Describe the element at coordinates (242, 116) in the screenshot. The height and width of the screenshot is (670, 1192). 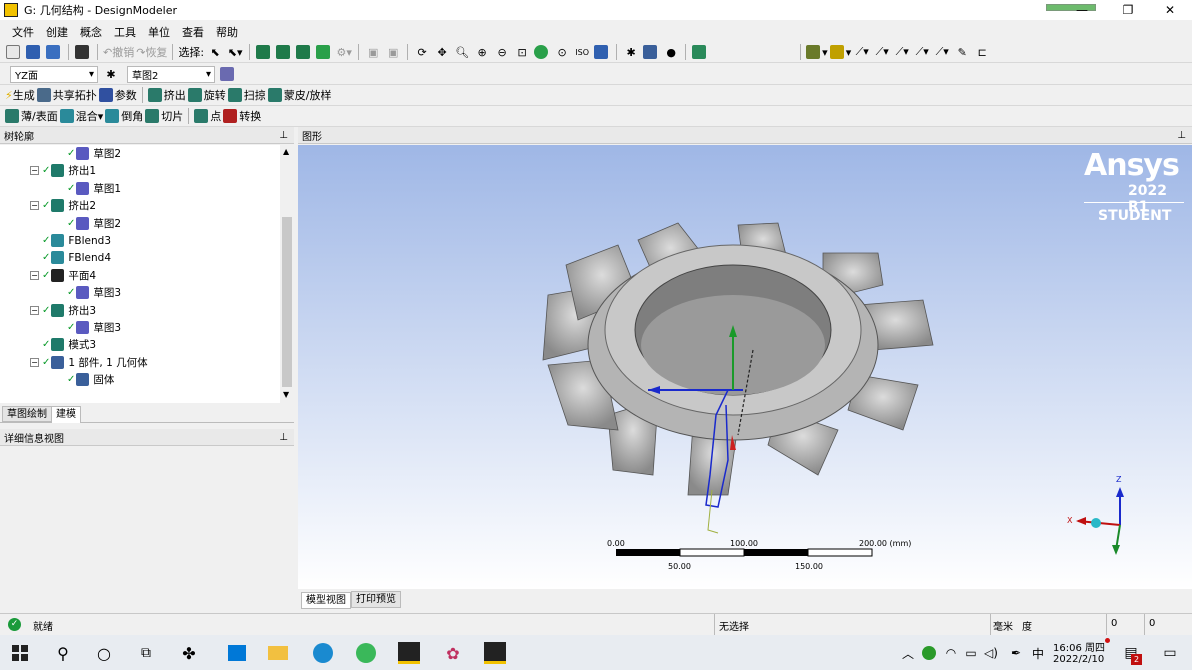
I see `conversion-button: 转换` at that location.